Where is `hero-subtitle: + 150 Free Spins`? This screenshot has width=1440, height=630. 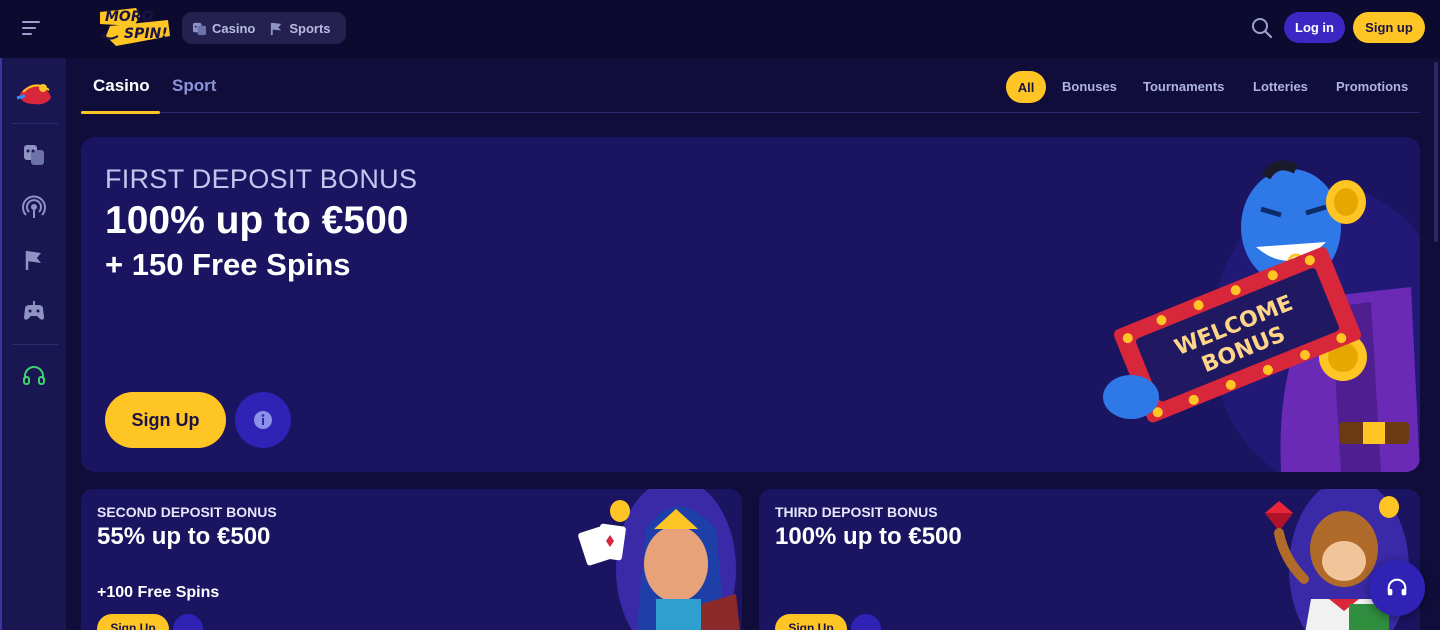
hero-subtitle: + 150 Free Spins is located at coordinates (228, 264).